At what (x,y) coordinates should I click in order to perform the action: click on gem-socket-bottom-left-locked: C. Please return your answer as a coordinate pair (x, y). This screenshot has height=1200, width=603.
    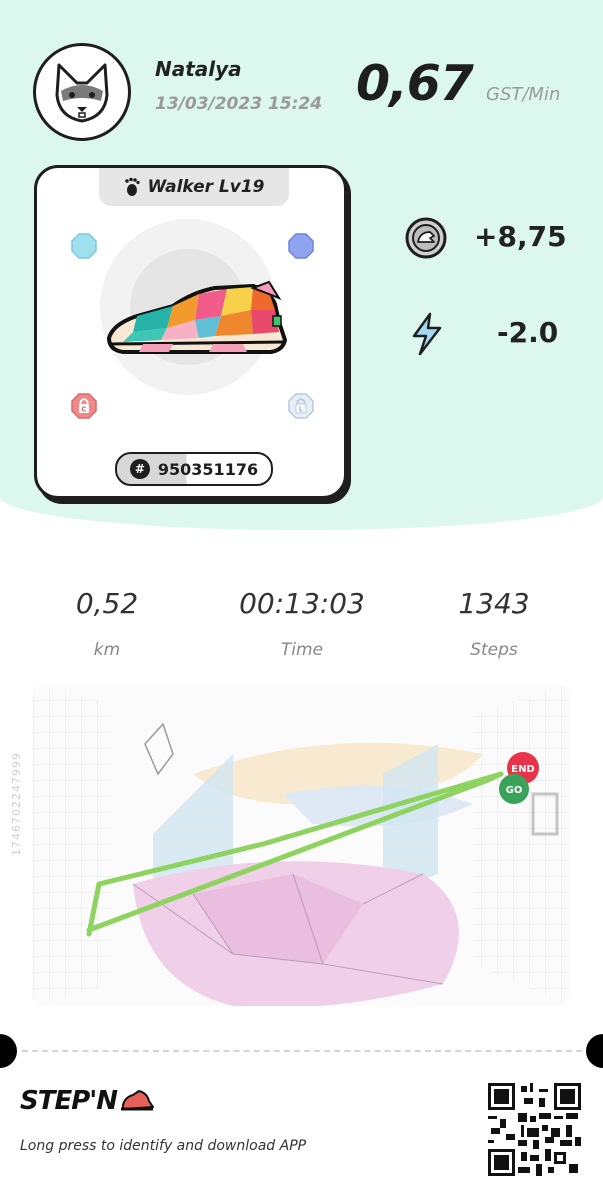
    Looking at the image, I should click on (84, 406).